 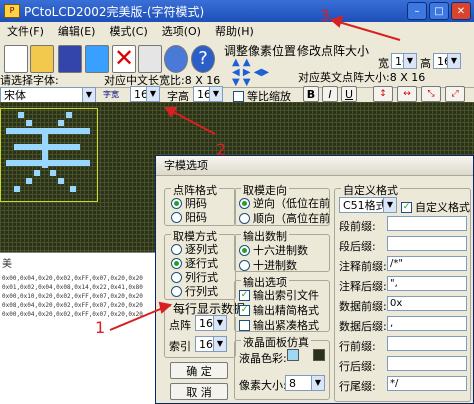 What do you see at coordinates (325, 15) in the screenshot?
I see `annotation-label-3: 3` at bounding box center [325, 15].